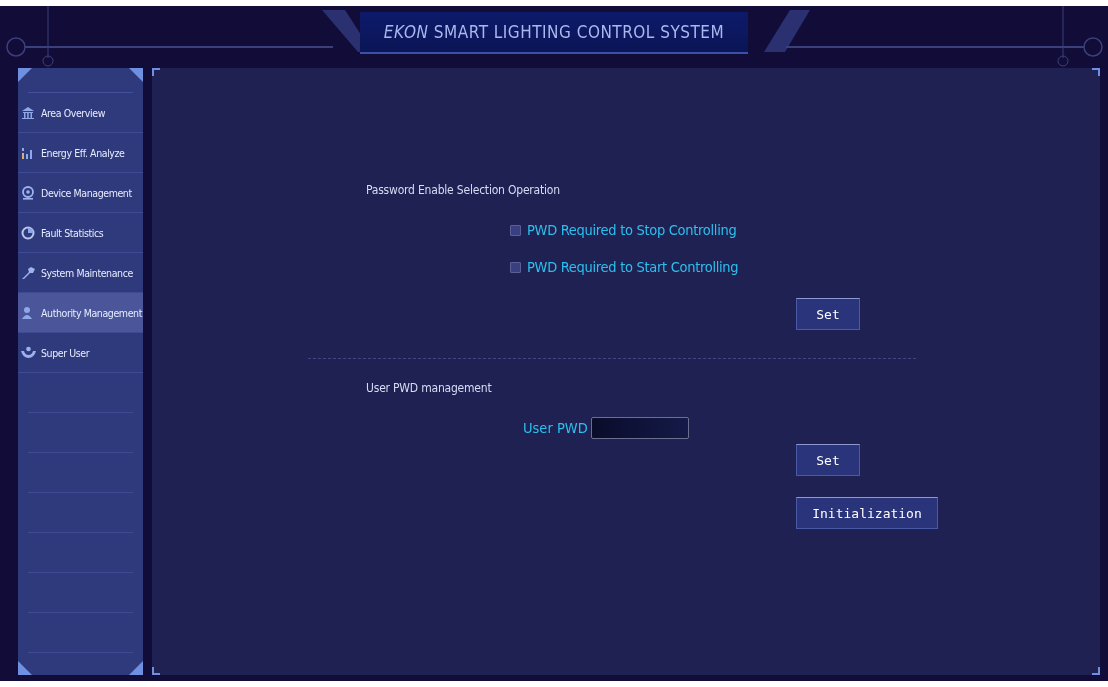 The image size is (1108, 687). I want to click on initialization-button: Initialization, so click(867, 513).